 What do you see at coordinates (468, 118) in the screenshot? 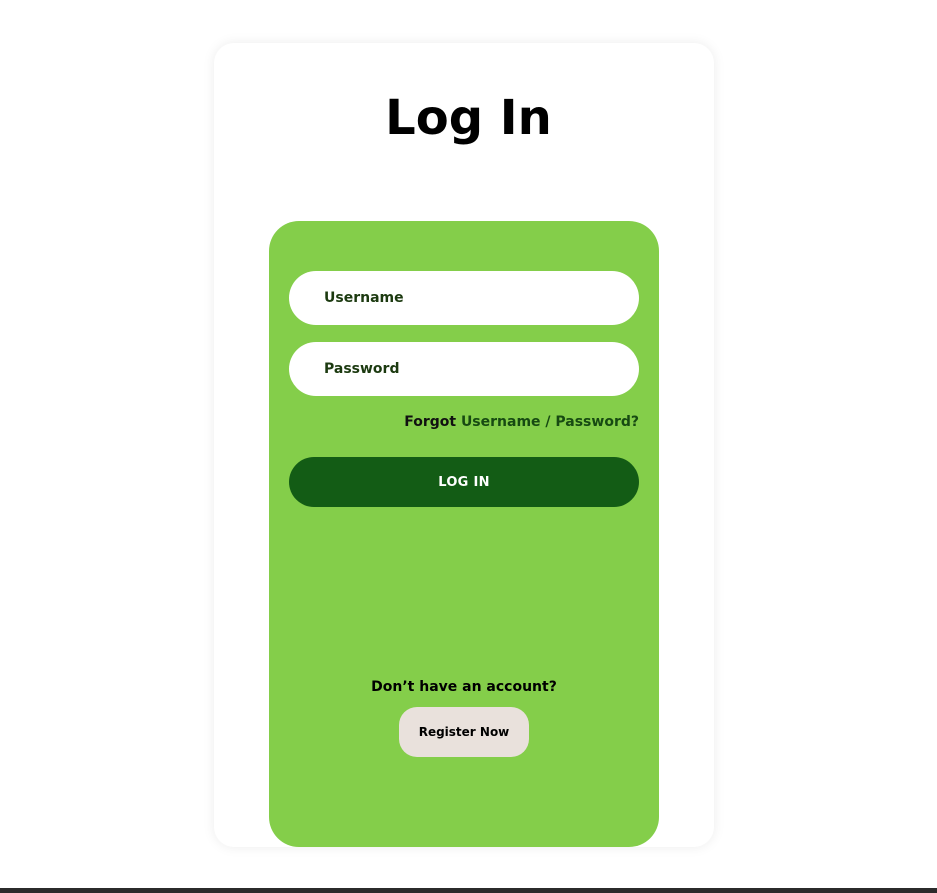
I see `page-title: Log In` at bounding box center [468, 118].